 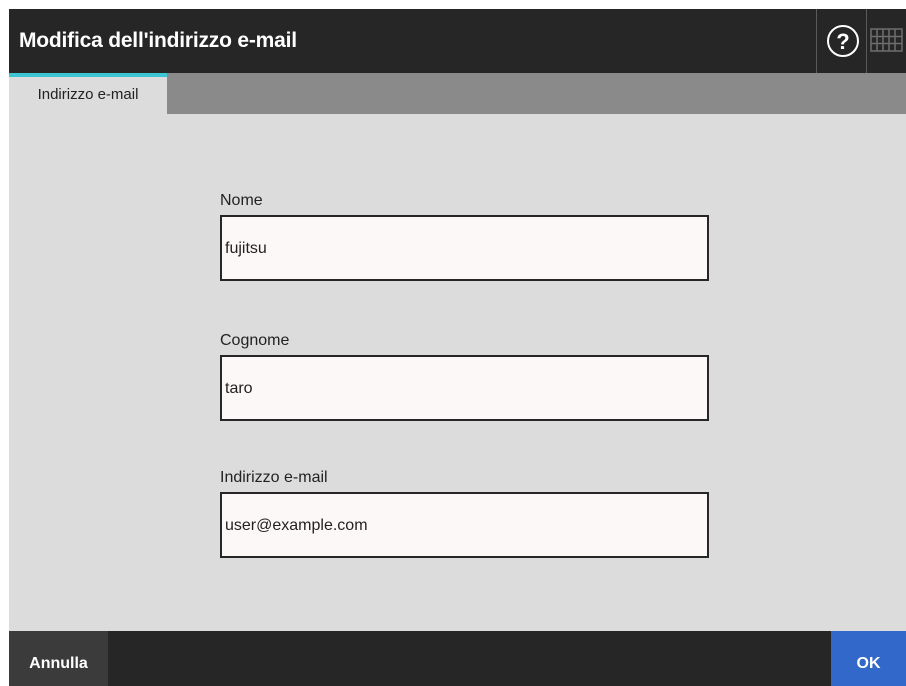 I want to click on question-circle-icon: ?, so click(x=843, y=41).